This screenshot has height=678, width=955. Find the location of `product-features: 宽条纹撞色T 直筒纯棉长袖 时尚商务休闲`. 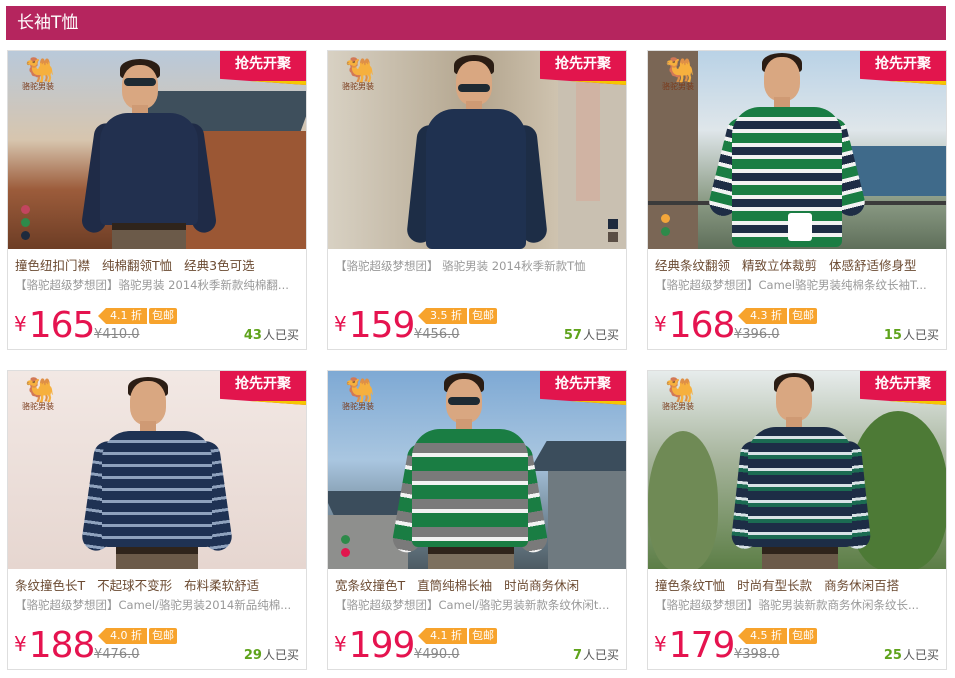

product-features: 宽条纹撞色T 直筒纯棉长袖 时尚商务休闲 is located at coordinates (478, 585).